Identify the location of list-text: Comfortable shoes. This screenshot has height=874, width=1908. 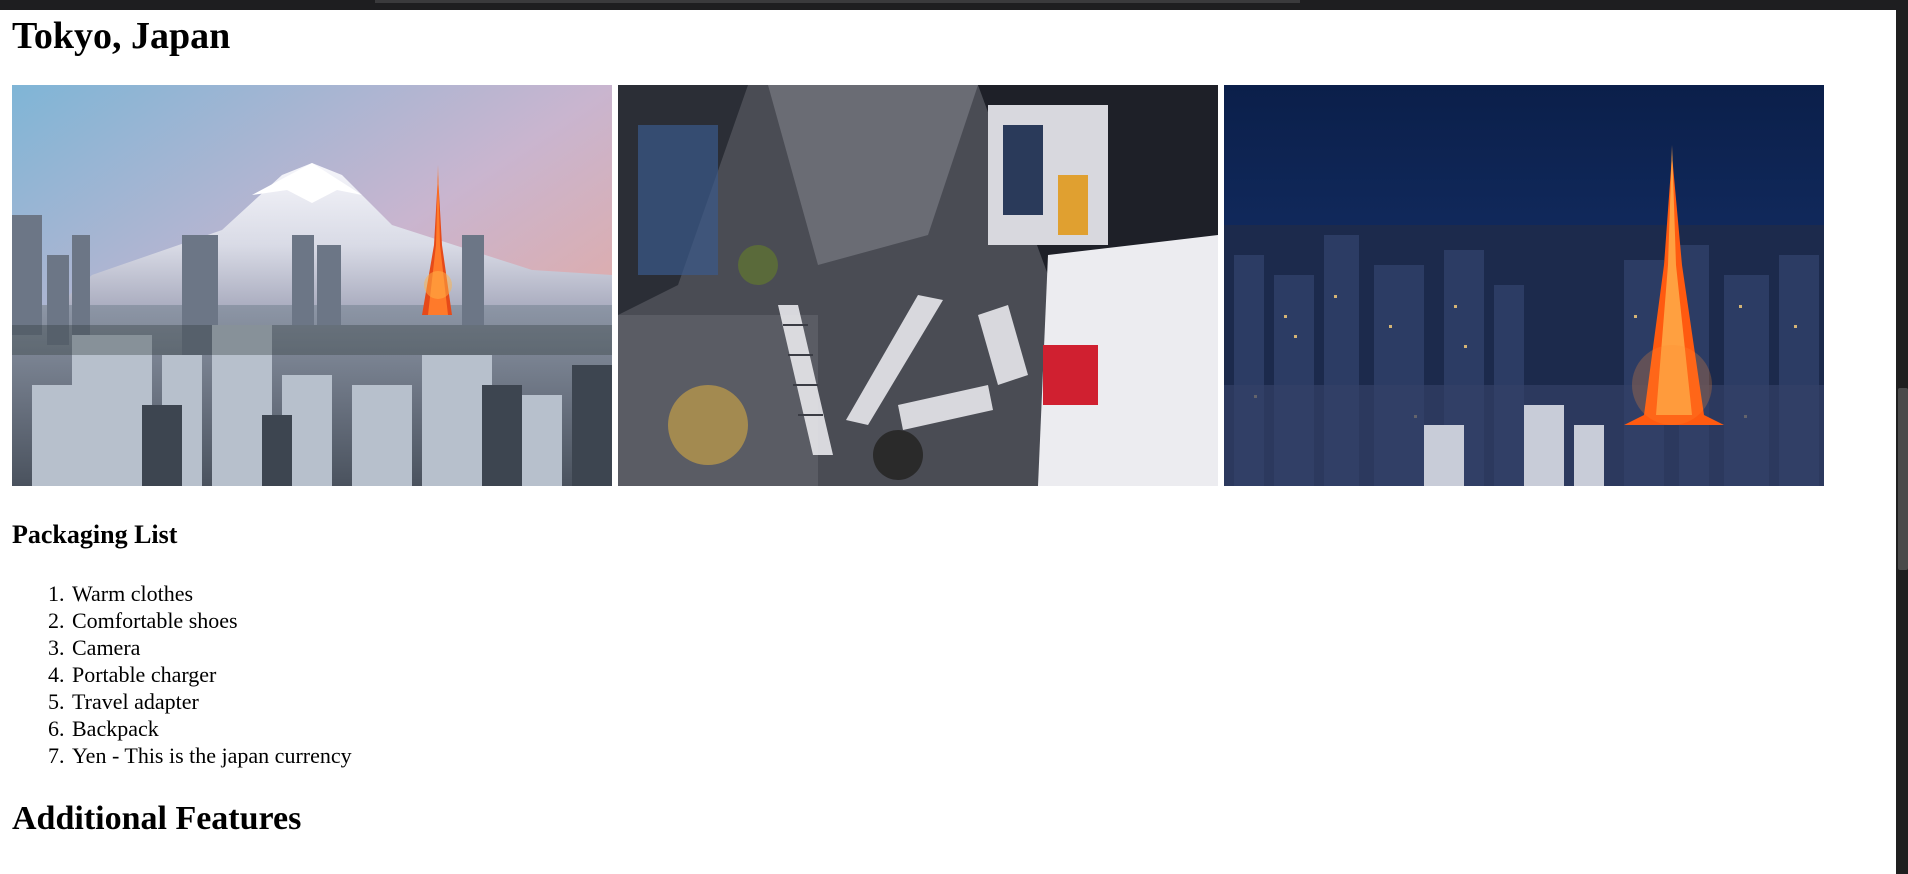
(155, 620).